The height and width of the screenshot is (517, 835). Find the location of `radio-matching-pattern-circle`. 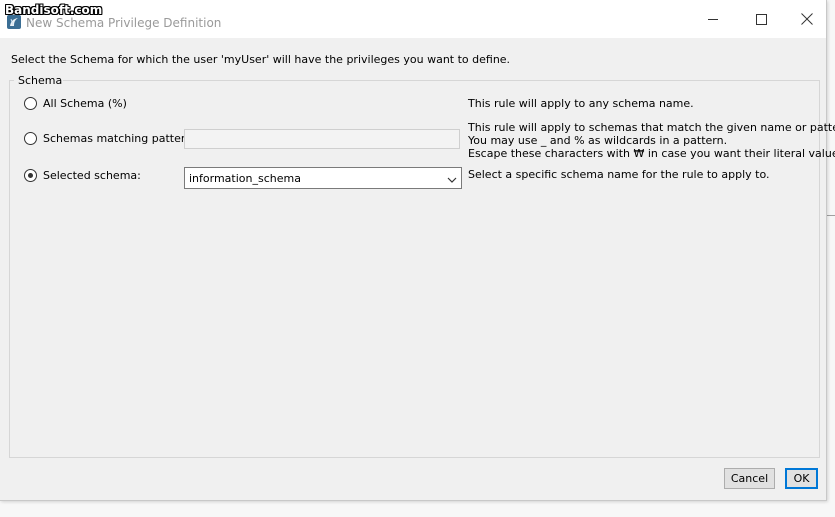

radio-matching-pattern-circle is located at coordinates (30, 138).